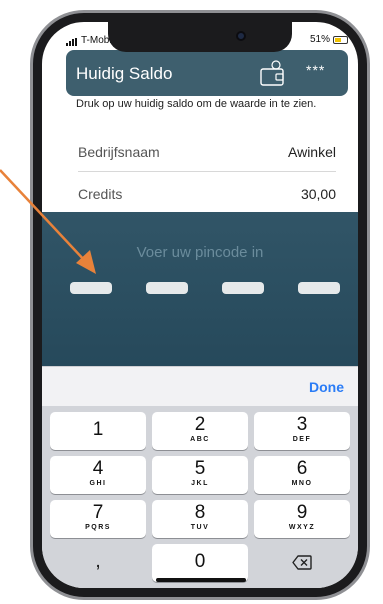 The image size is (383, 604). I want to click on key-8: 8 TUV, so click(200, 519).